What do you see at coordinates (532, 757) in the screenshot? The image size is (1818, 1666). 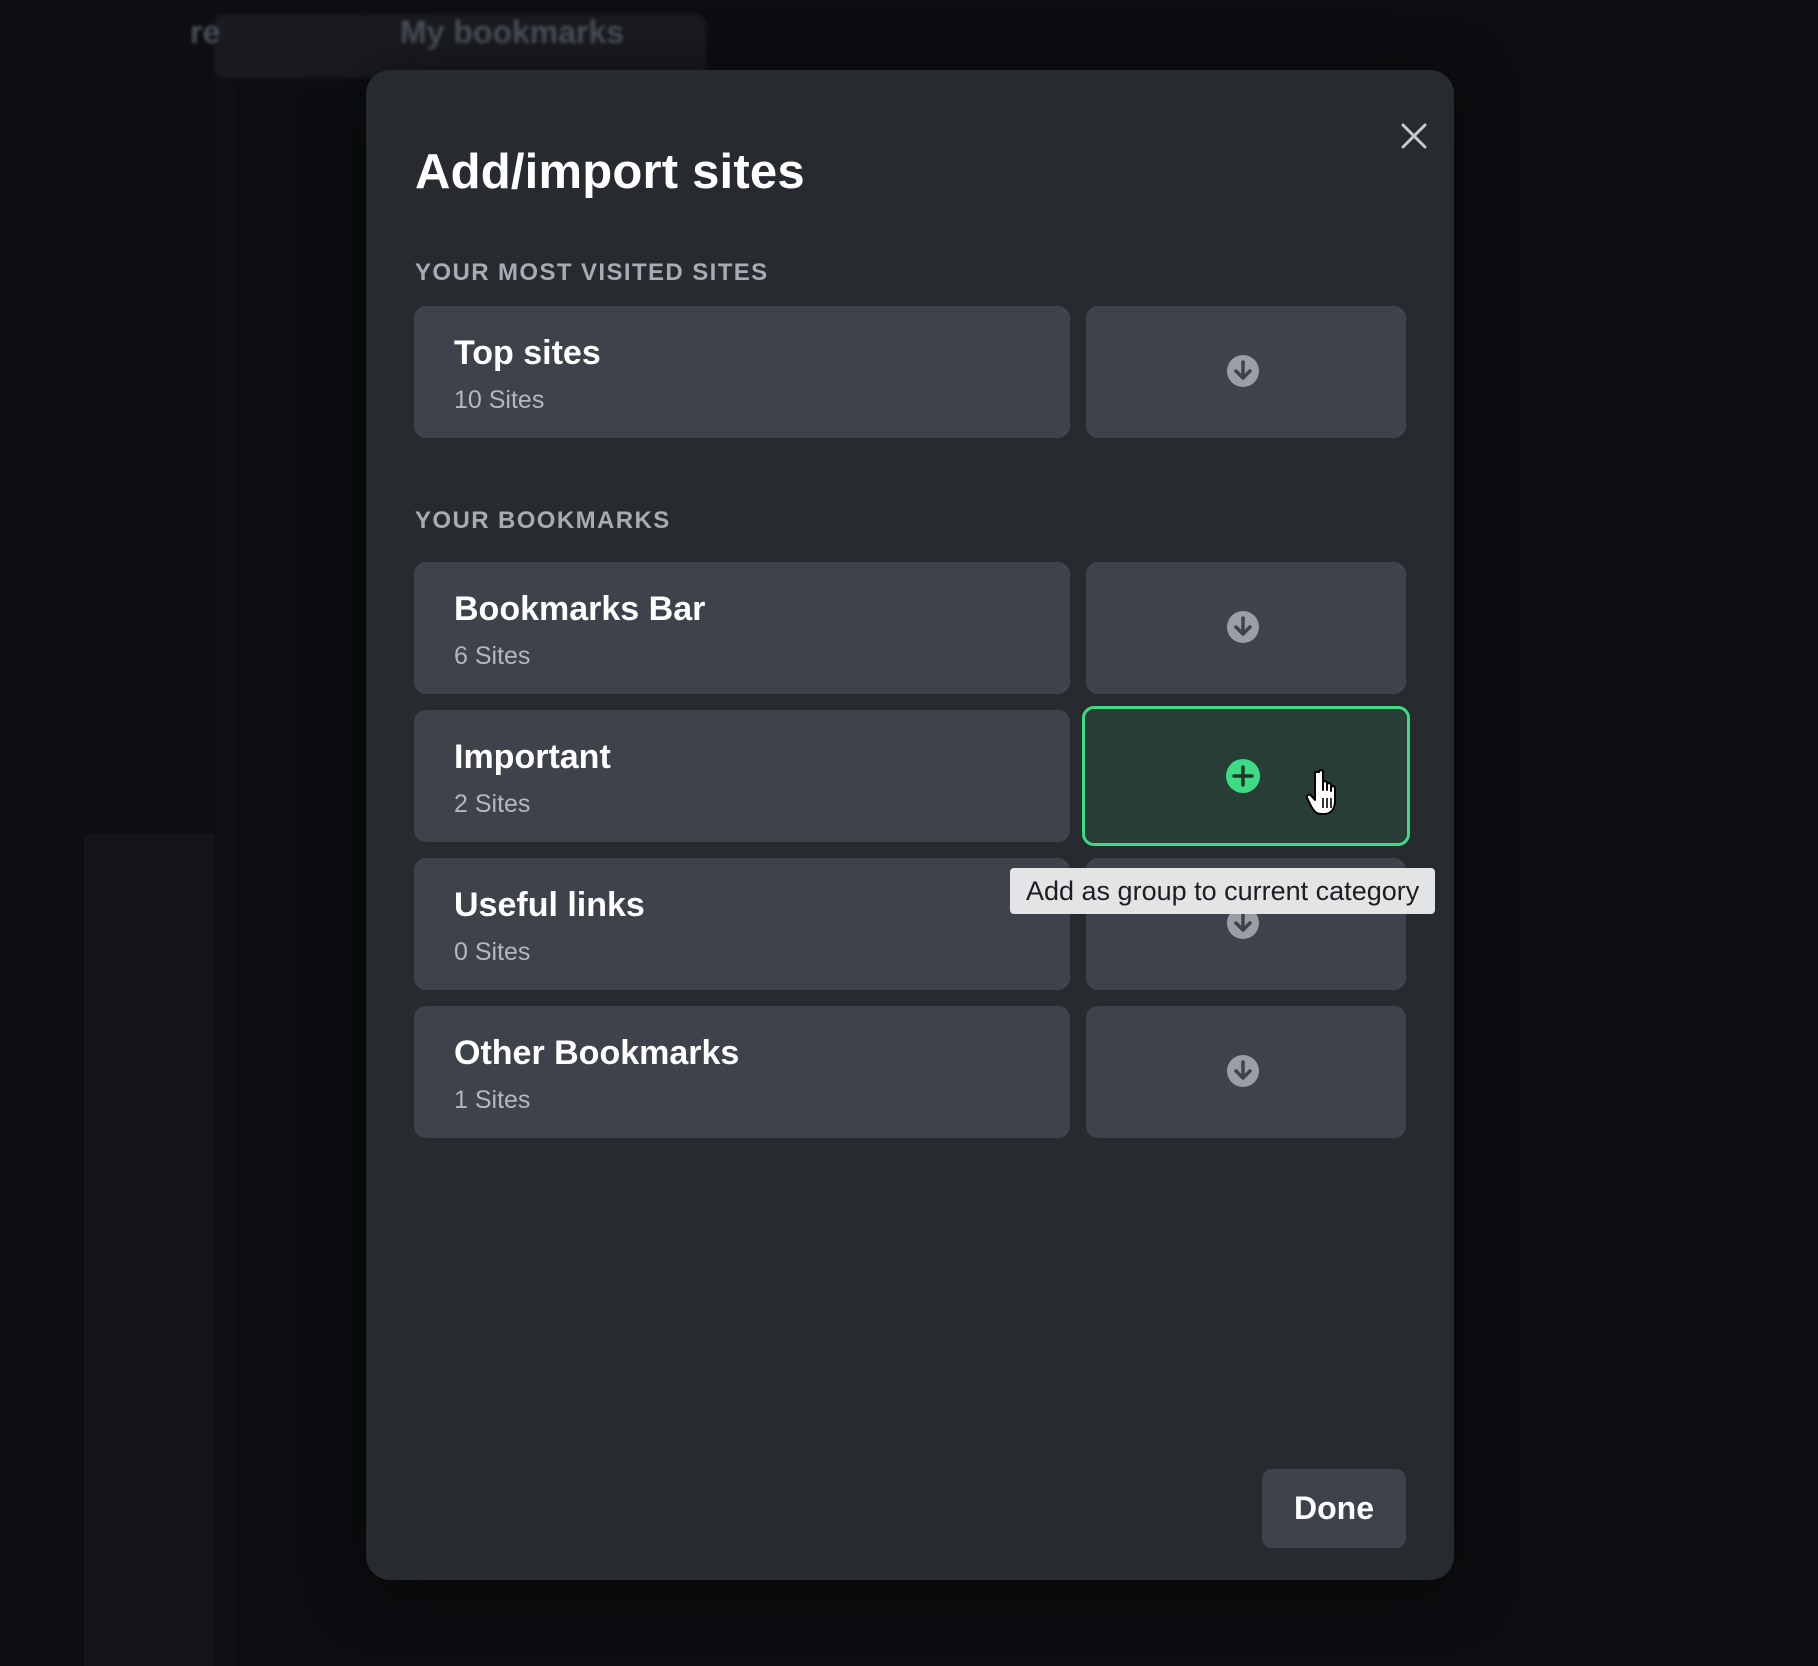 I see `site-group-name: Important` at bounding box center [532, 757].